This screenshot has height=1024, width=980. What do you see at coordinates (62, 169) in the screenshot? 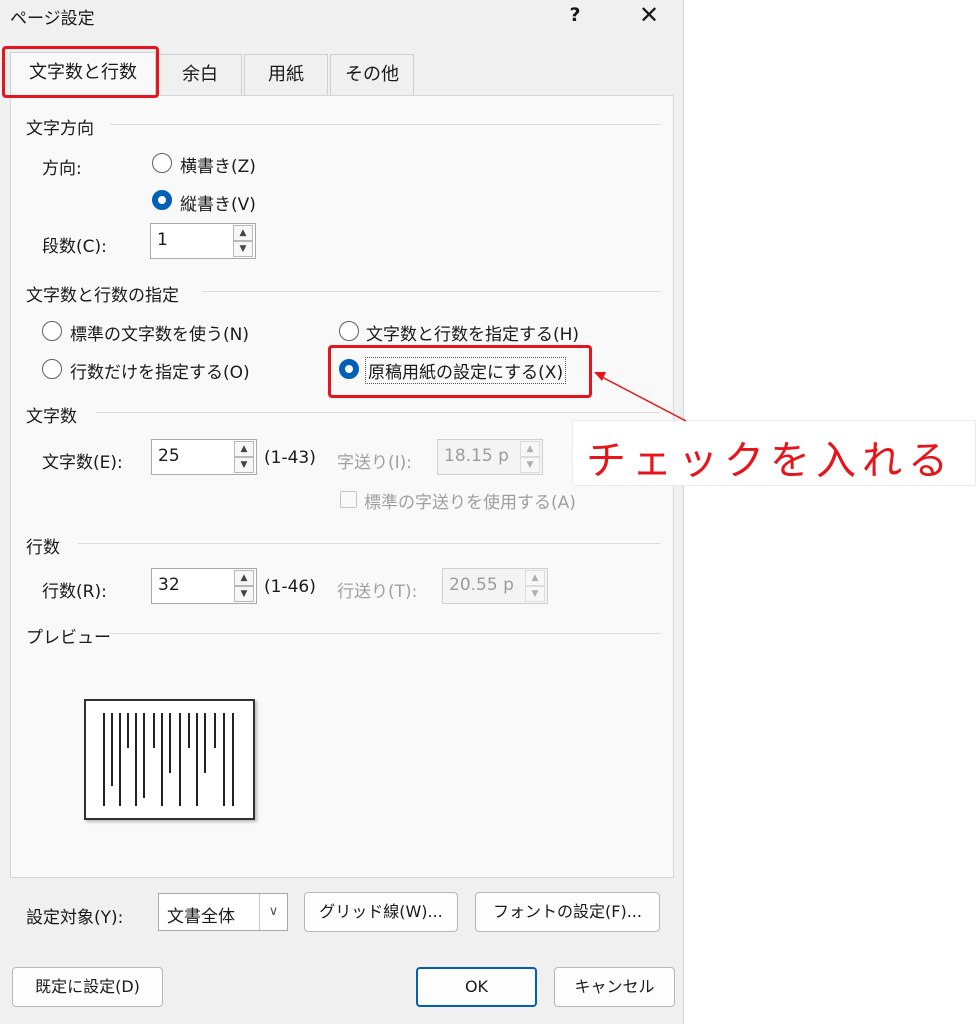
I see `direction-label: 方向:` at bounding box center [62, 169].